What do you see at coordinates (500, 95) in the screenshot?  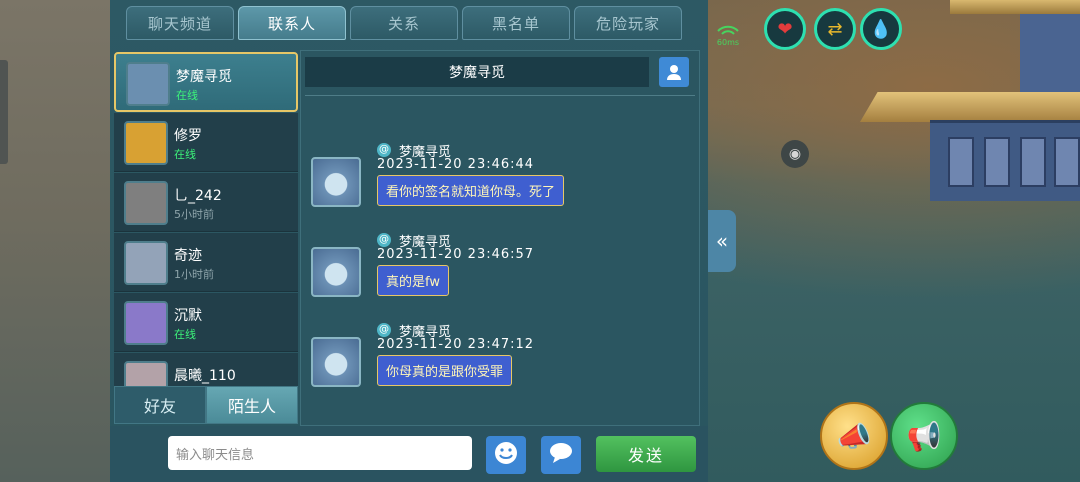 I see `chat-divider` at bounding box center [500, 95].